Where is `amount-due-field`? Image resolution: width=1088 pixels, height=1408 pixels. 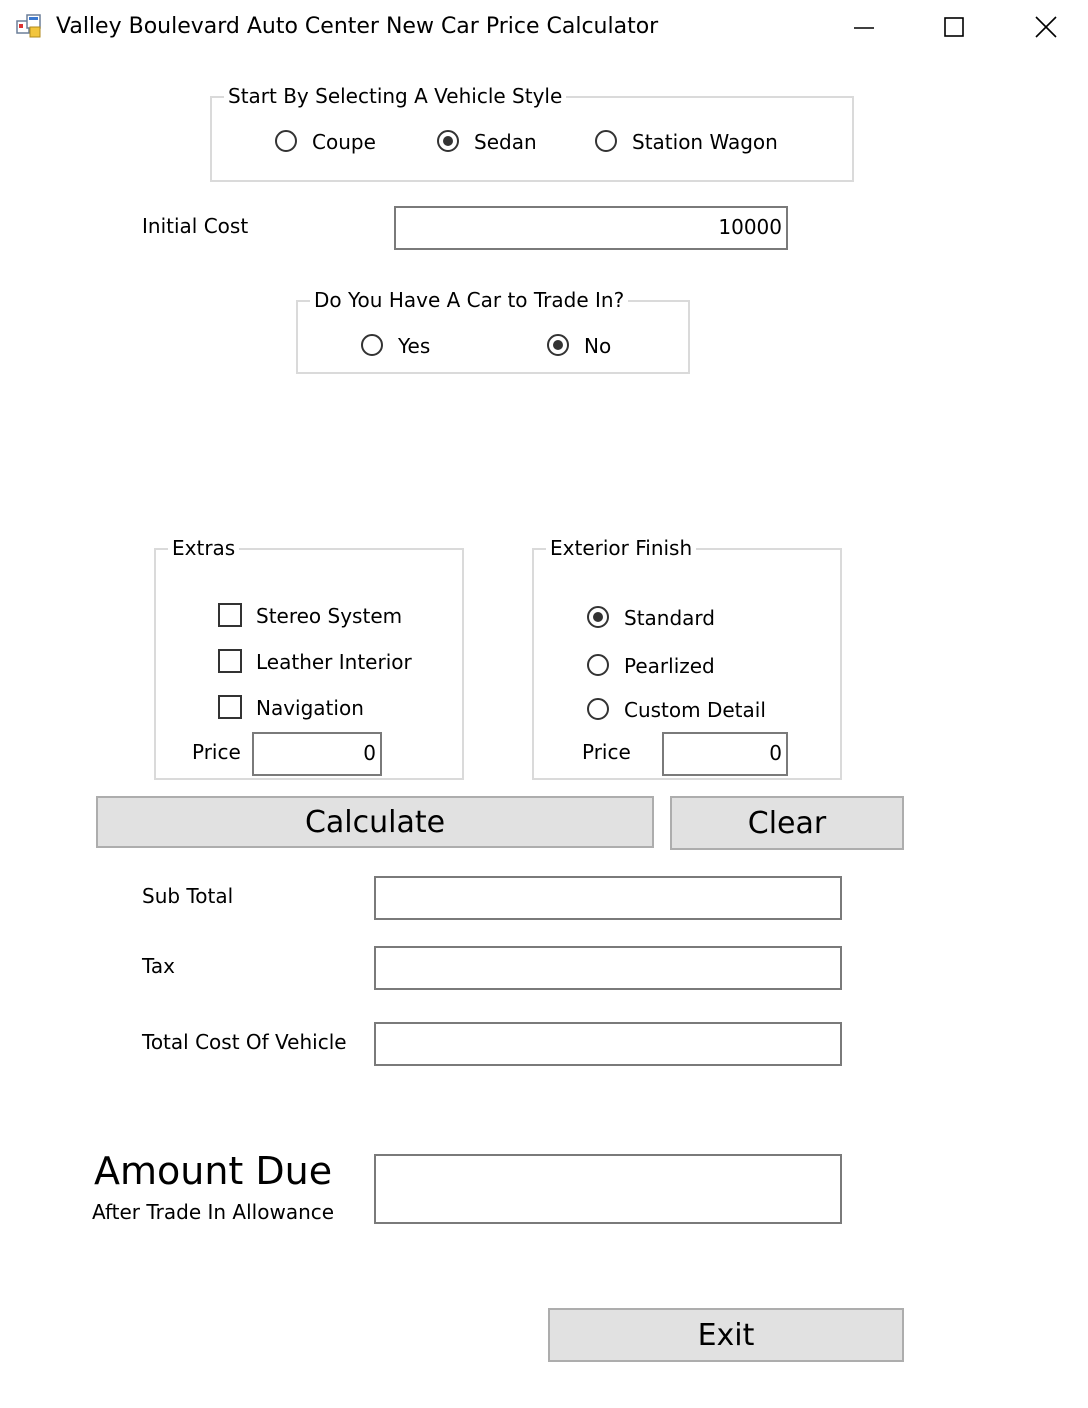
amount-due-field is located at coordinates (608, 1189).